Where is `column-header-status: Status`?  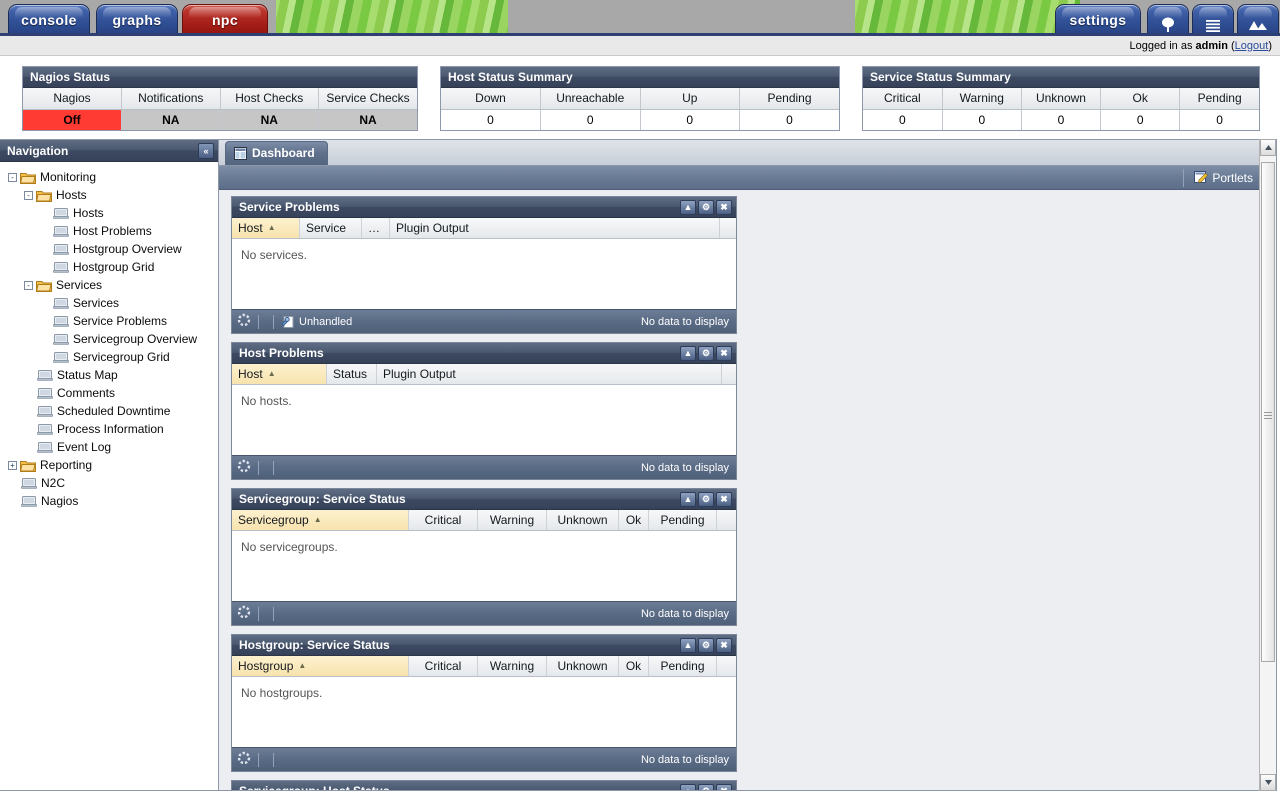 column-header-status: Status is located at coordinates (352, 374).